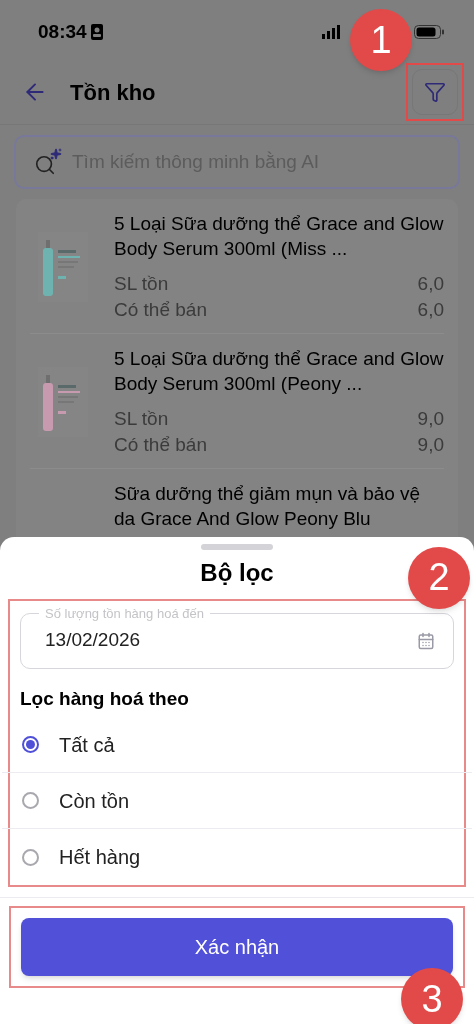 Image resolution: width=474 pixels, height=1024 pixels. Describe the element at coordinates (237, 801) in the screenshot. I see `filter-option: Còn tồn` at that location.